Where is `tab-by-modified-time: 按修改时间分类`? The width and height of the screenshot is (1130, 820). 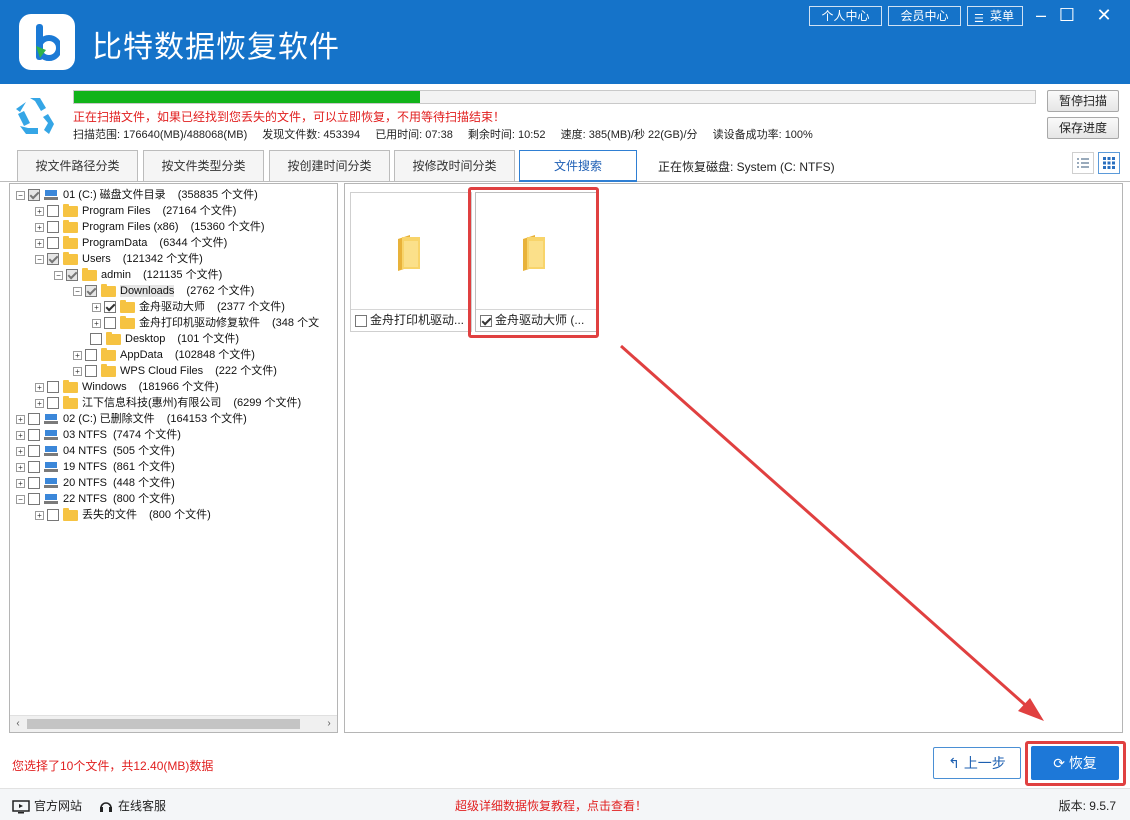 tab-by-modified-time: 按修改时间分类 is located at coordinates (454, 166).